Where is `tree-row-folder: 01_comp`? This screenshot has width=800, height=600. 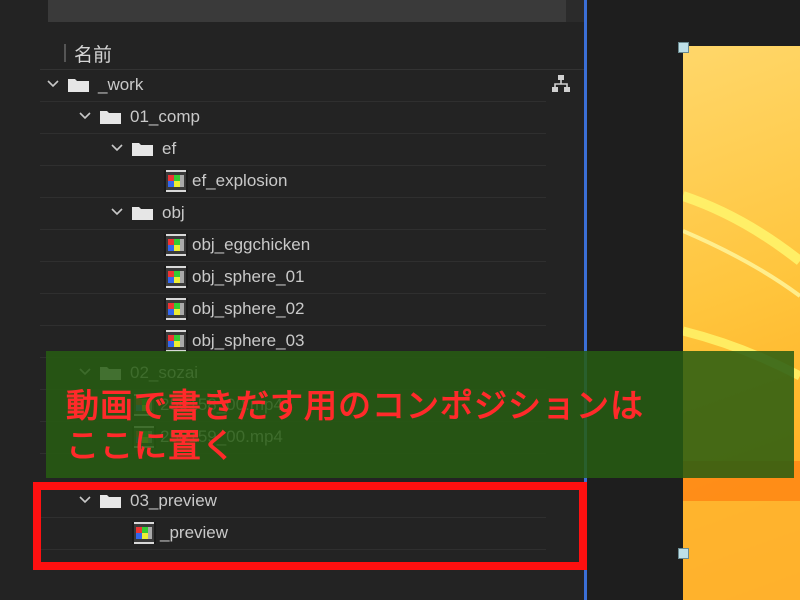 tree-row-folder: 01_comp is located at coordinates (292, 118).